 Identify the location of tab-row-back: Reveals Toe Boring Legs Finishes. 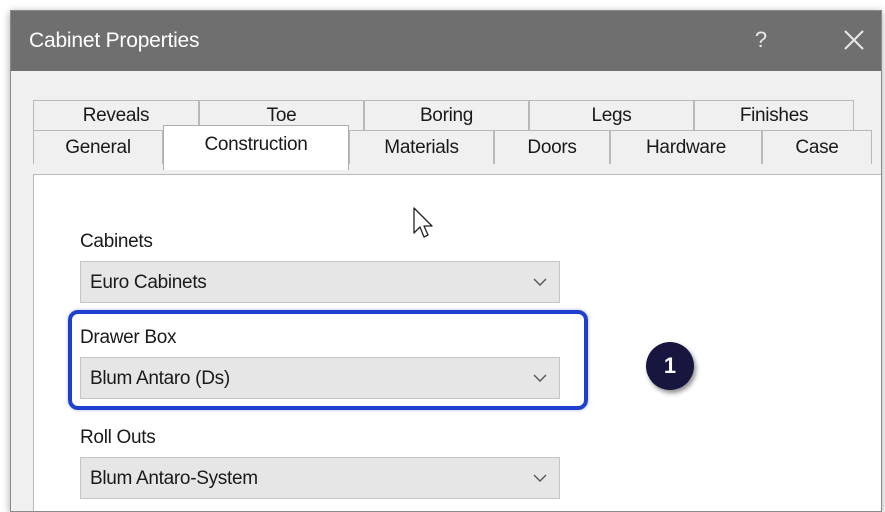
(457, 116).